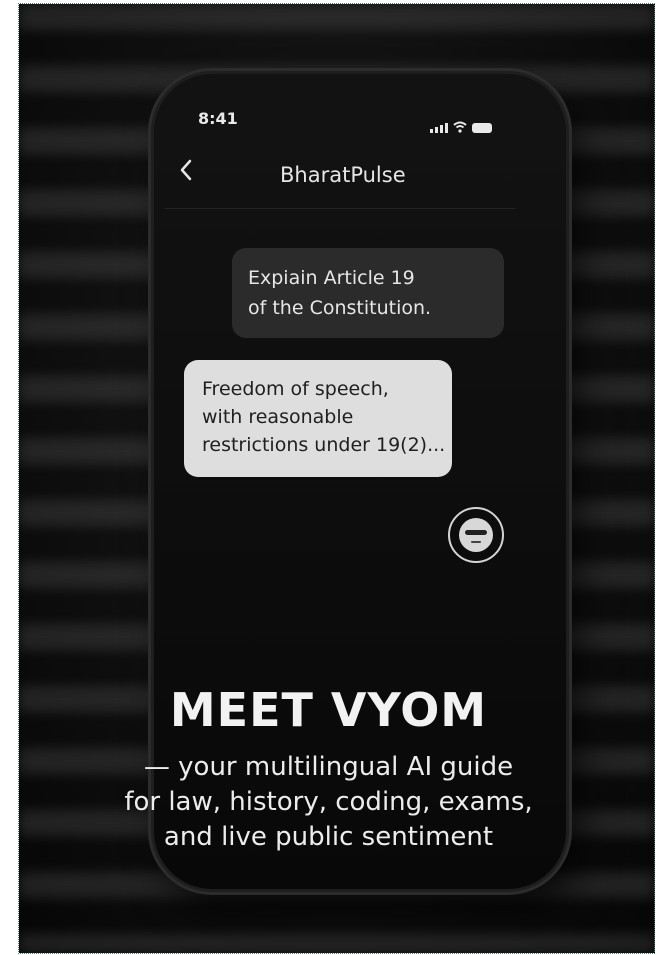  Describe the element at coordinates (187, 170) in the screenshot. I see `chevron-left-icon` at that location.